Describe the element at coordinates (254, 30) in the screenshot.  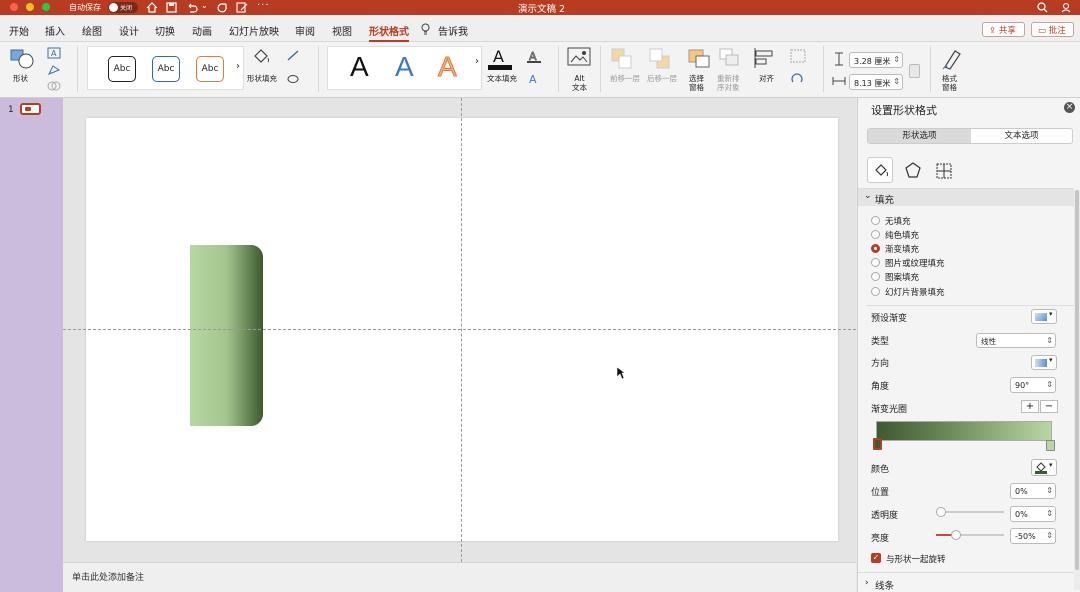
I see `tab-slideshow: 幻灯片放映` at that location.